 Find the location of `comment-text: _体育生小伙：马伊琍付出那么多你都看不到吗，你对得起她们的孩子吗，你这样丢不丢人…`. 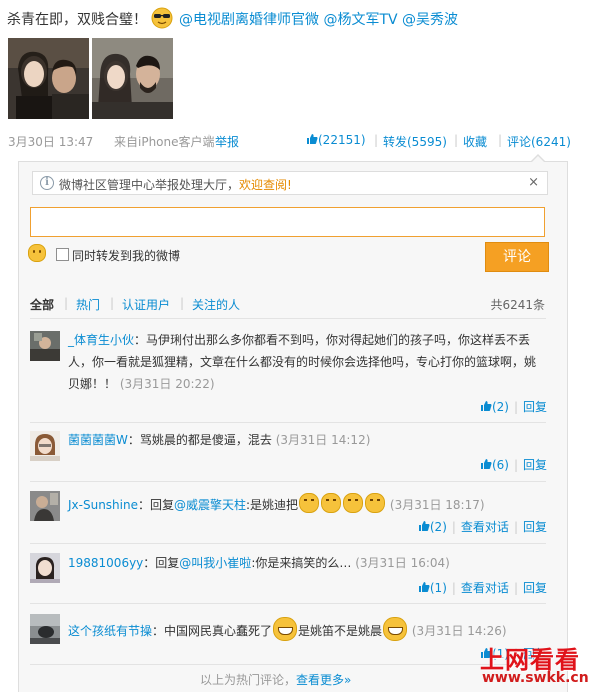

comment-text: _体育生小伙：马伊琍付出那么多你都看不到吗，你对得起她们的孩子吗，你这样丢不丢人… is located at coordinates (302, 362).